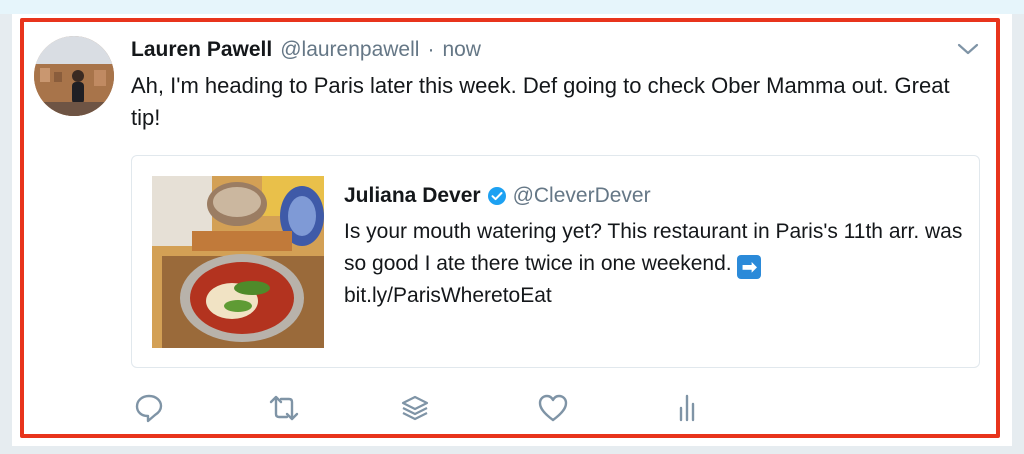  I want to click on quoted-tweet-image, so click(238, 262).